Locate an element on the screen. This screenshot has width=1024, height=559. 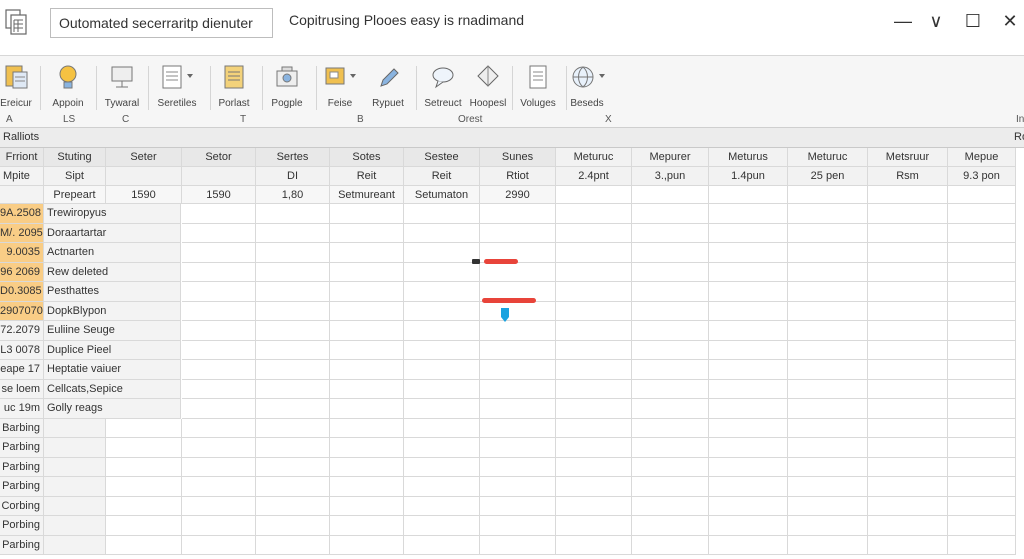
header-subrow-cell: 9.3 pon is located at coordinates (982, 176).